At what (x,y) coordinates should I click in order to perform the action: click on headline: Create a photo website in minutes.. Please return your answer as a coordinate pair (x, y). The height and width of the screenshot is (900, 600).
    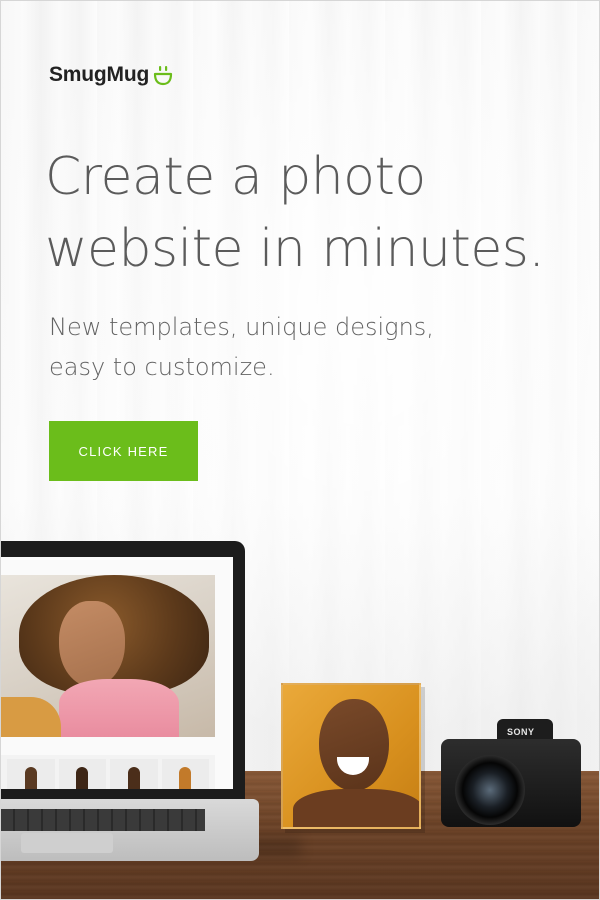
    Looking at the image, I should click on (315, 213).